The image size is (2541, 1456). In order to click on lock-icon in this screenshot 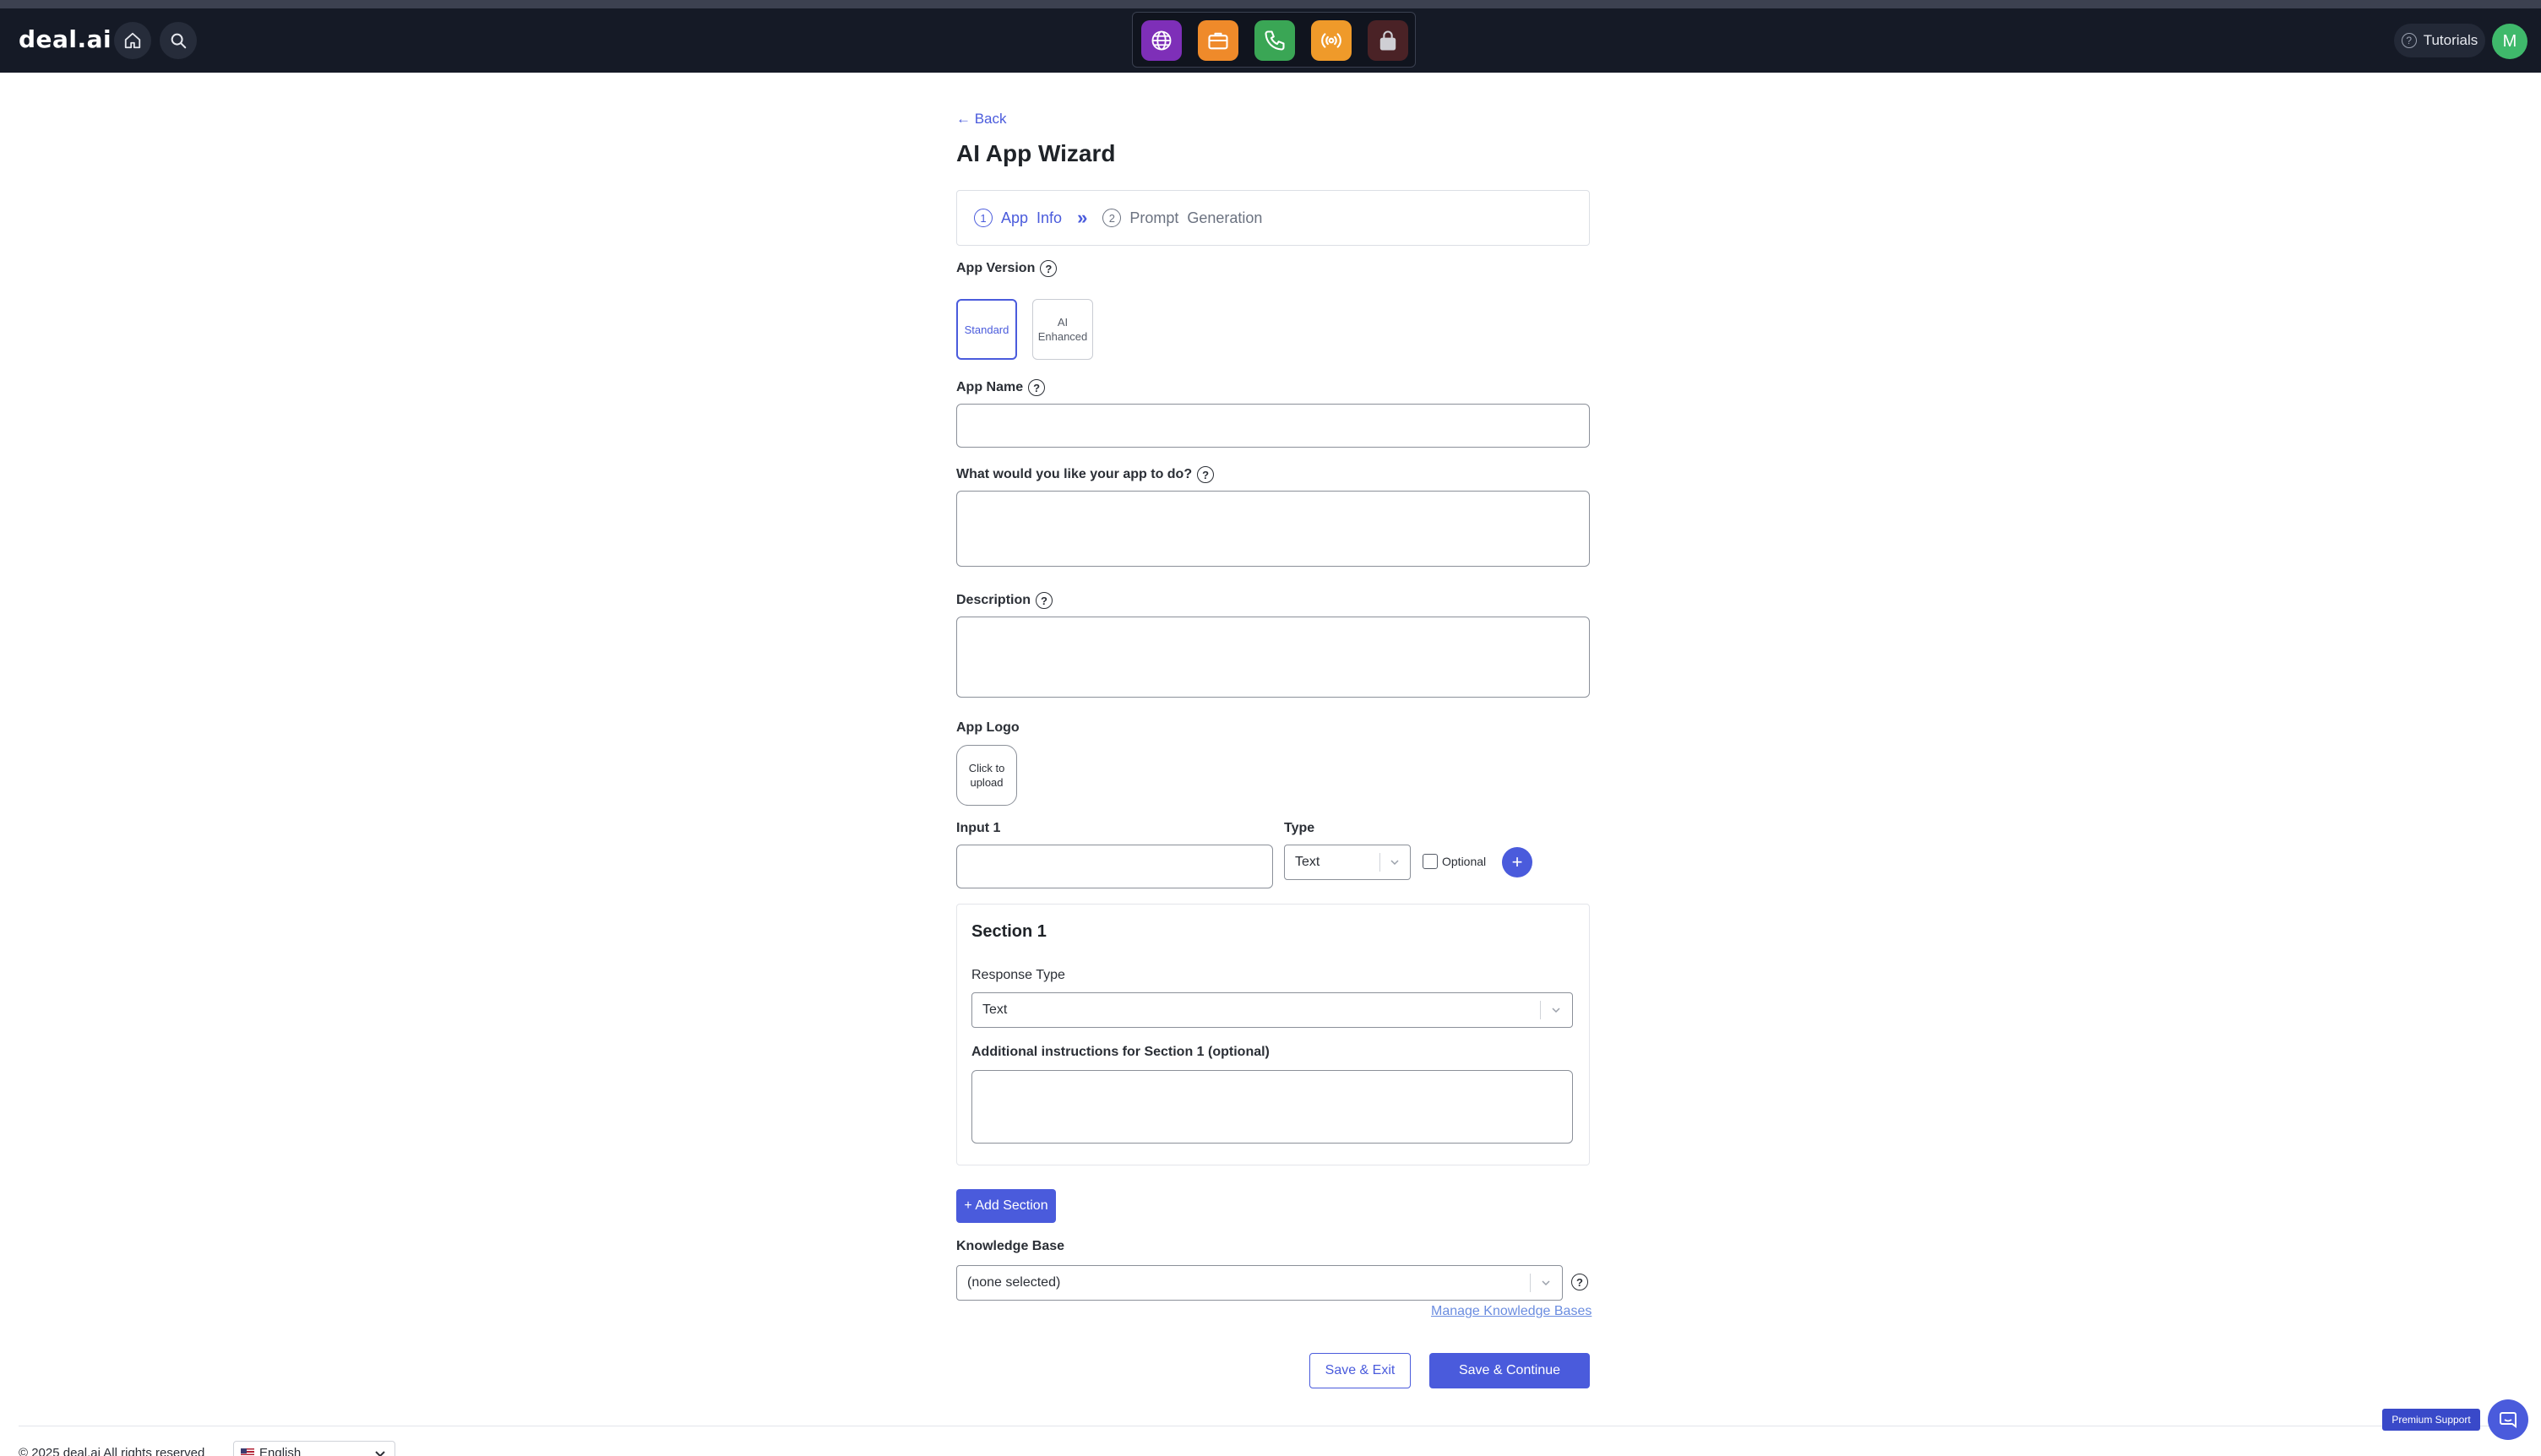, I will do `click(1388, 40)`.